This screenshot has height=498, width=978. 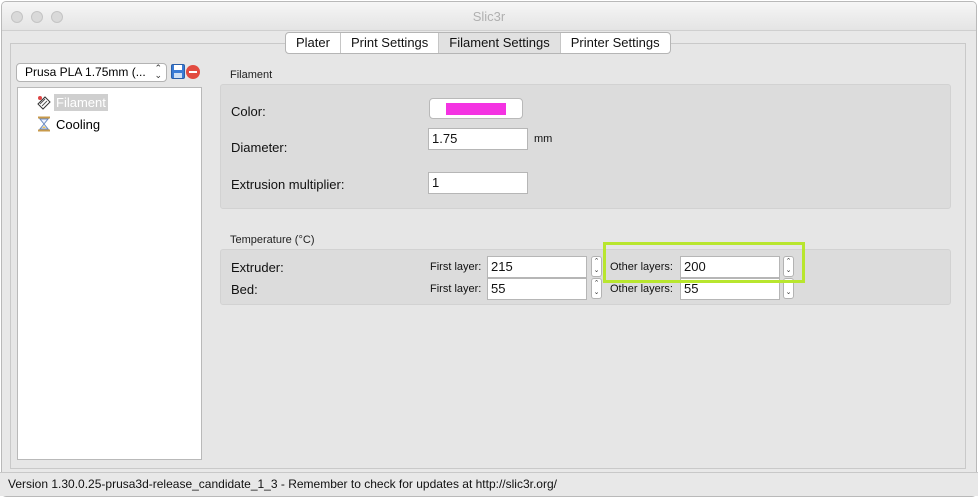 I want to click on extruder-first-layer-label: First layer:, so click(x=456, y=267).